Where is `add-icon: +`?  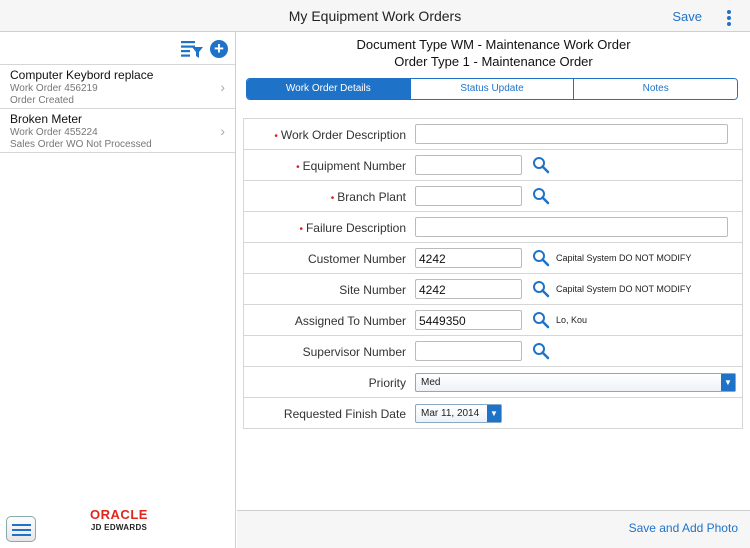 add-icon: + is located at coordinates (219, 49).